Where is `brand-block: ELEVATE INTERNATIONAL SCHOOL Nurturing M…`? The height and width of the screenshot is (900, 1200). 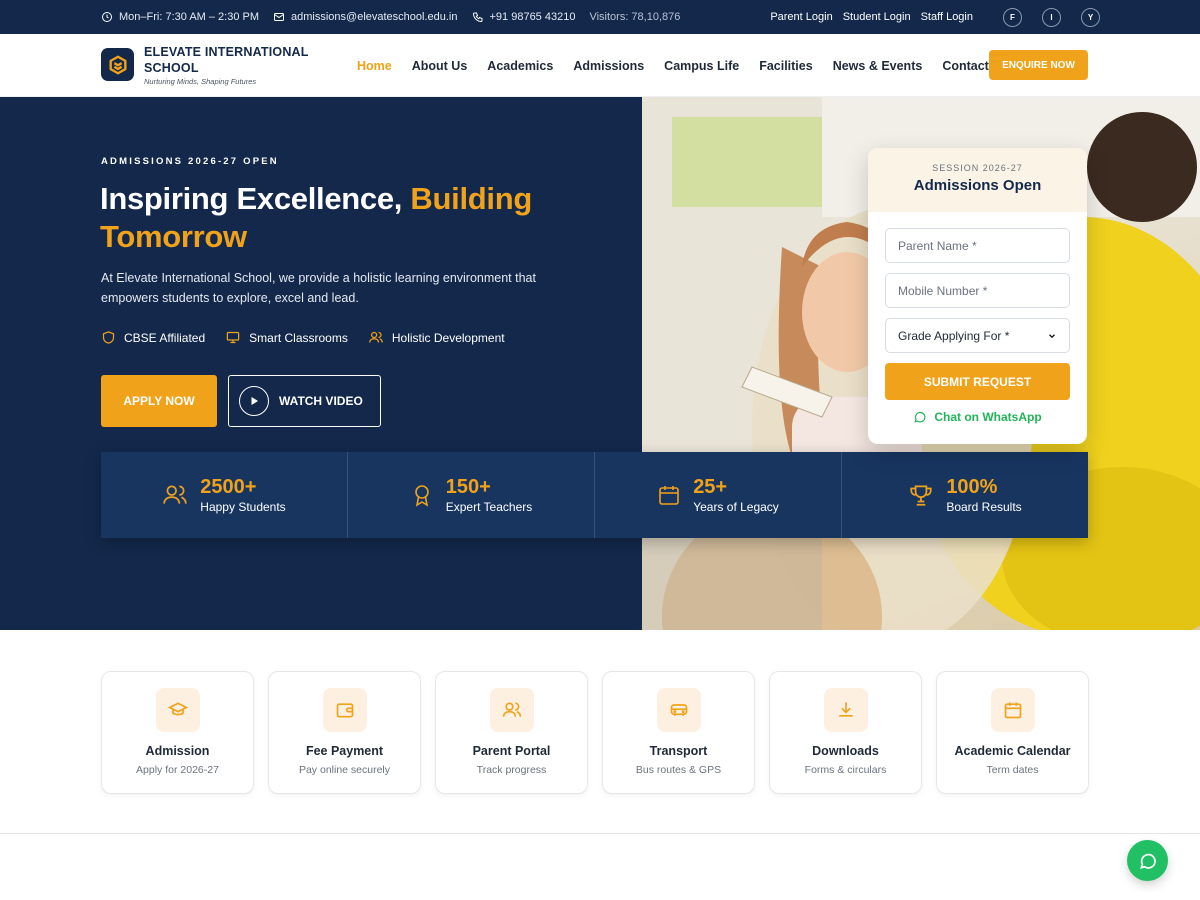
brand-block: ELEVATE INTERNATIONAL SCHOOL Nurturing M… is located at coordinates (229, 65).